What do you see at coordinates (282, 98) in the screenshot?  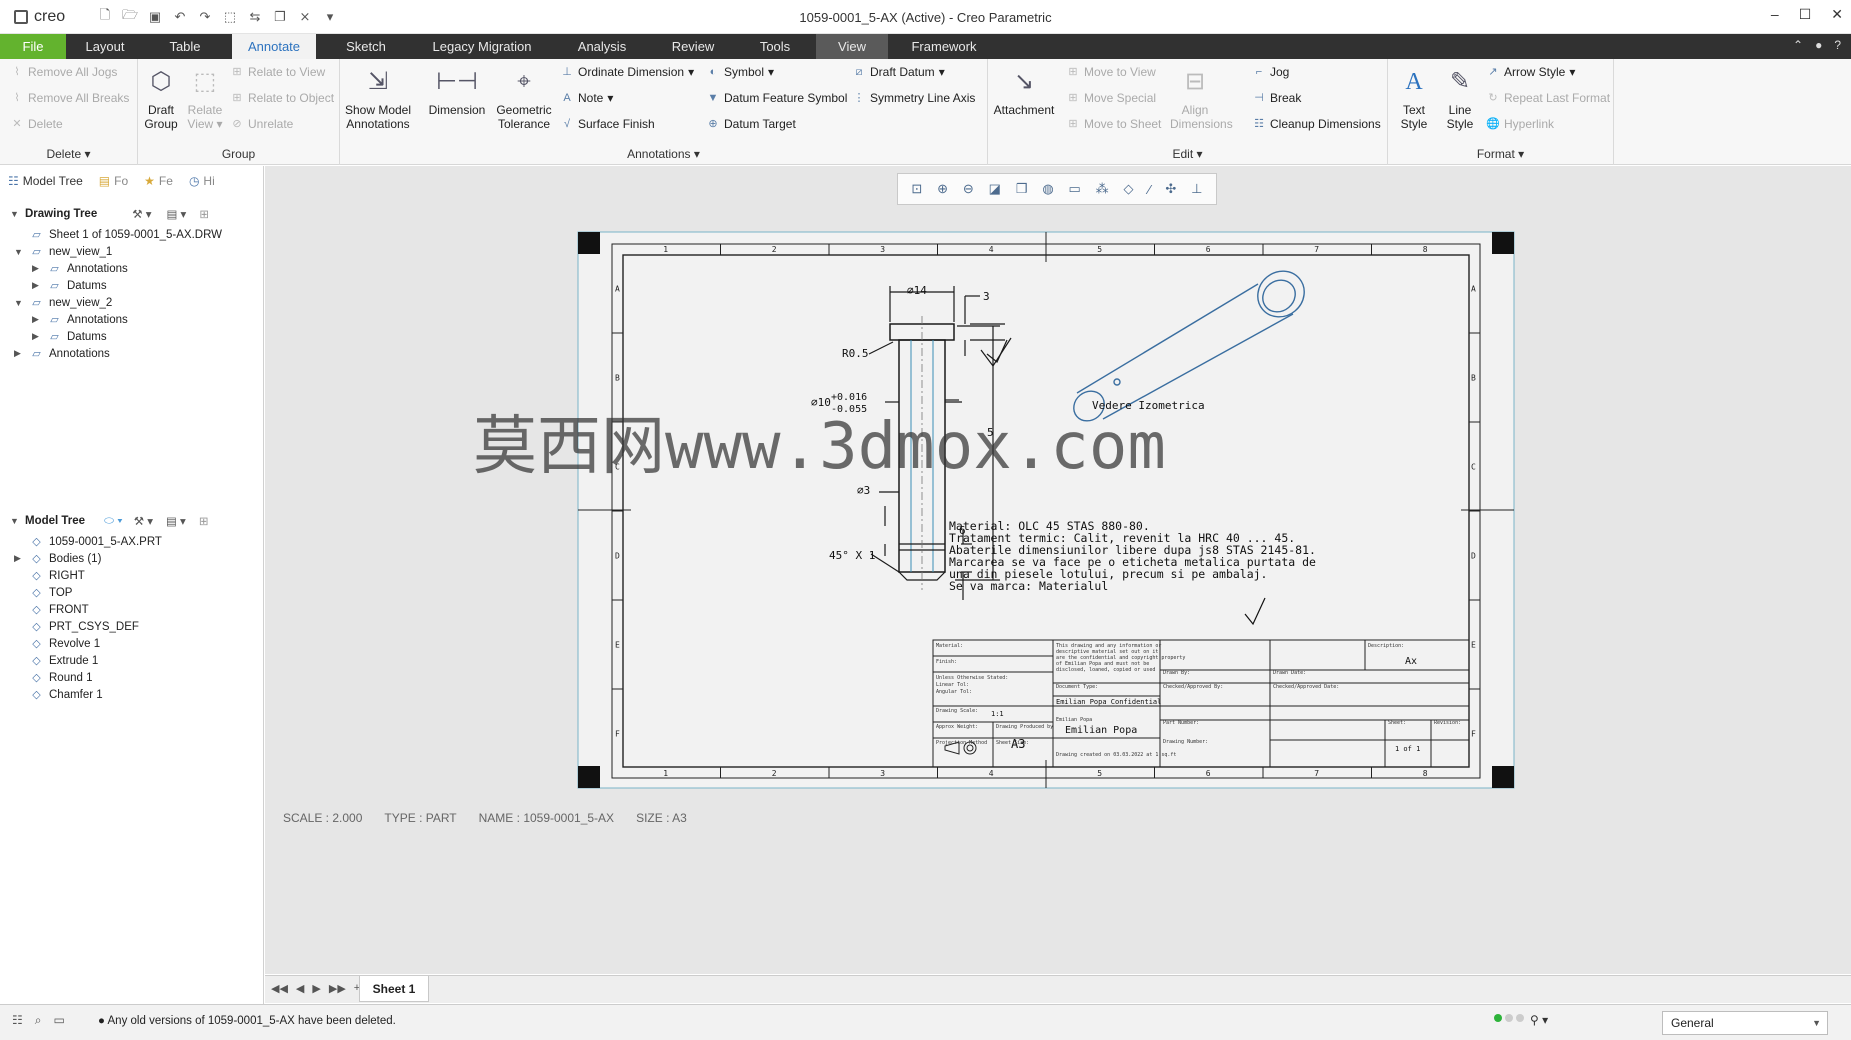 I see `relate-to-object-button: ⊞ Relate to Object` at bounding box center [282, 98].